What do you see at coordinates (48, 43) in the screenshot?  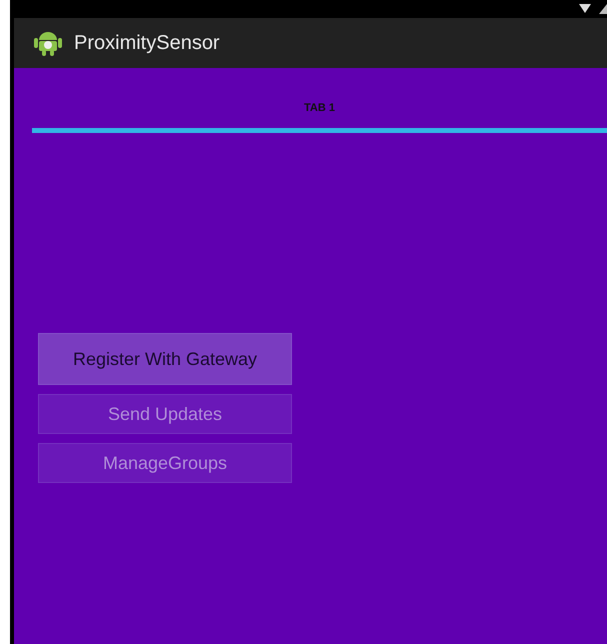 I see `android-robot-icon` at bounding box center [48, 43].